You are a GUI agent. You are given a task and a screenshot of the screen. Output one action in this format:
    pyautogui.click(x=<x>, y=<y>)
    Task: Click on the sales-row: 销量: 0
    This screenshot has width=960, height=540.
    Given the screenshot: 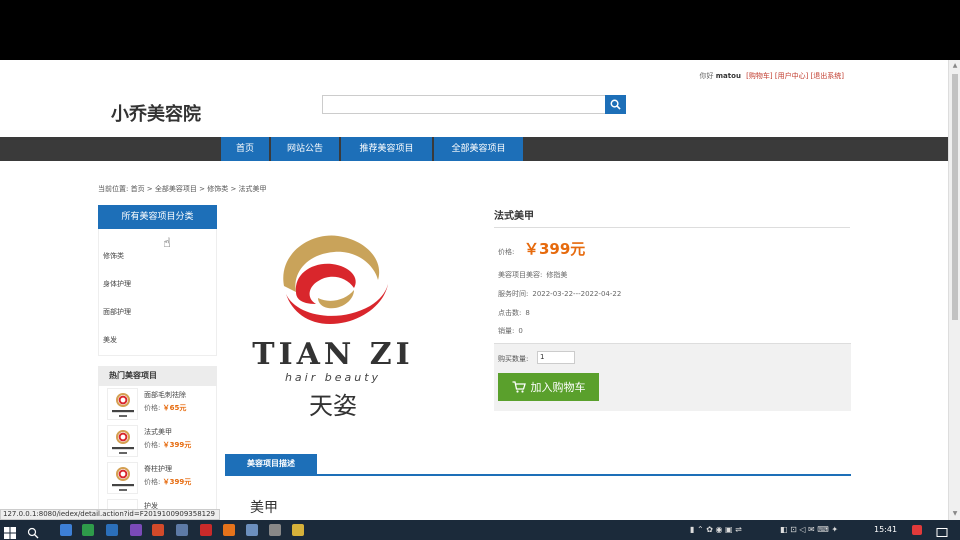 What is the action you would take?
    pyautogui.click(x=510, y=331)
    